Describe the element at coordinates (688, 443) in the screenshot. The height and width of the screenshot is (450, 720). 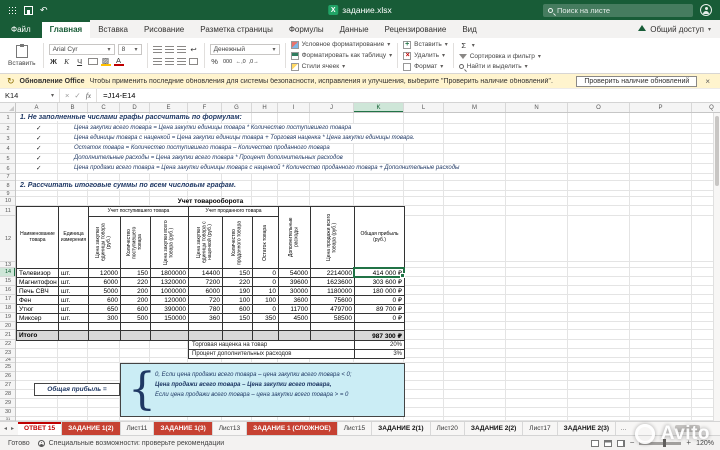
I see `zoom-in-button: +` at that location.